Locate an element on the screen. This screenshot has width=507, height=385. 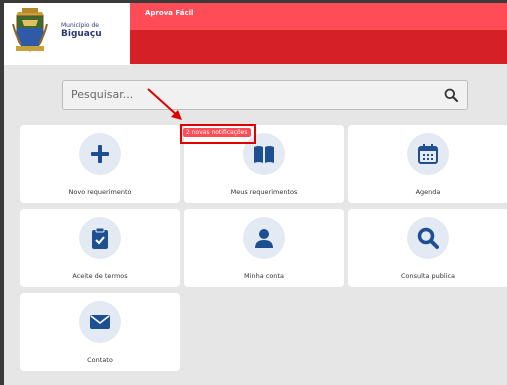
tile-contato: Contato is located at coordinates (100, 332).